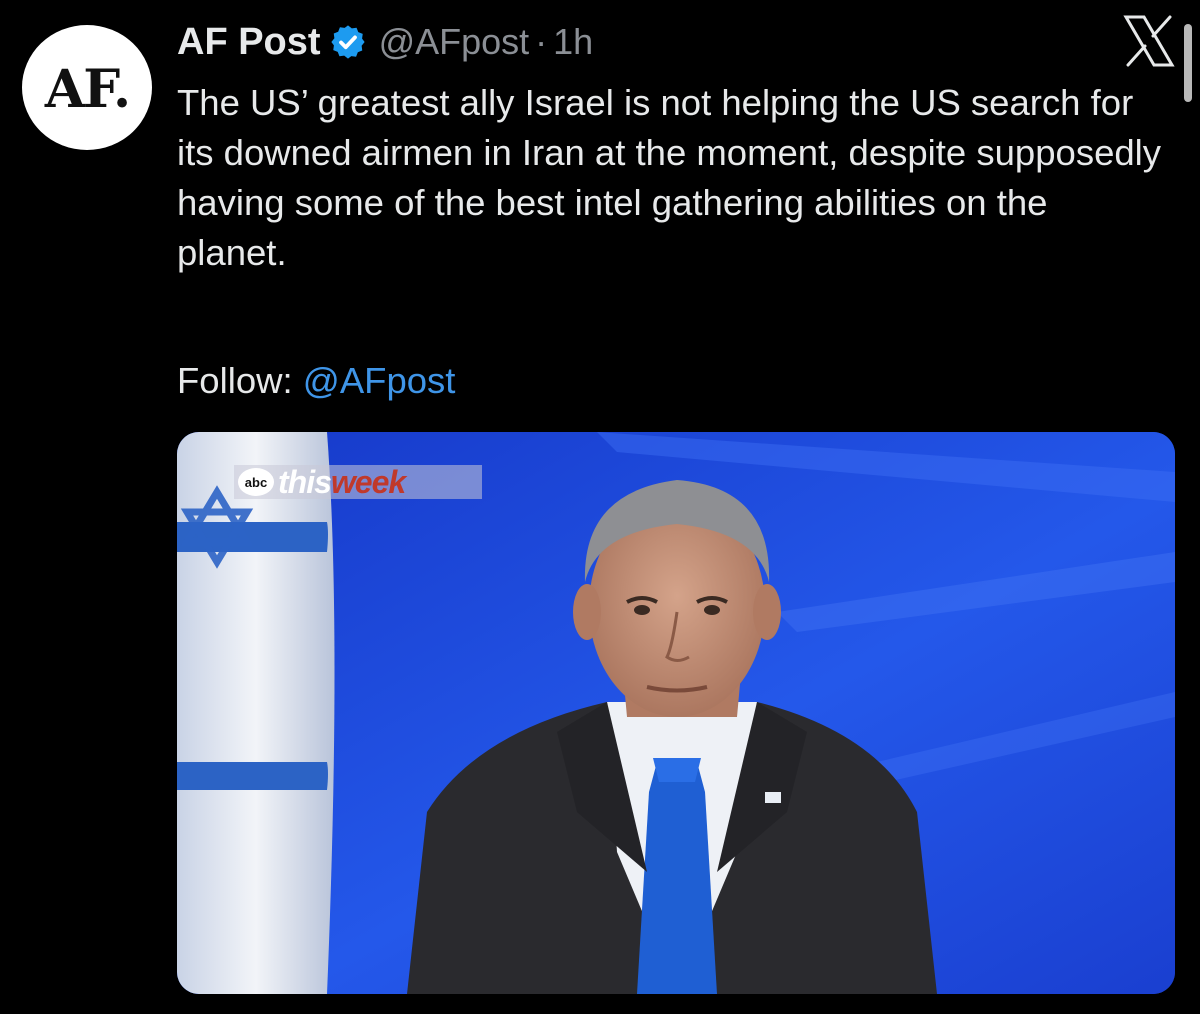 The width and height of the screenshot is (1200, 1014). What do you see at coordinates (454, 42) in the screenshot?
I see `account-handle: @AFpost` at bounding box center [454, 42].